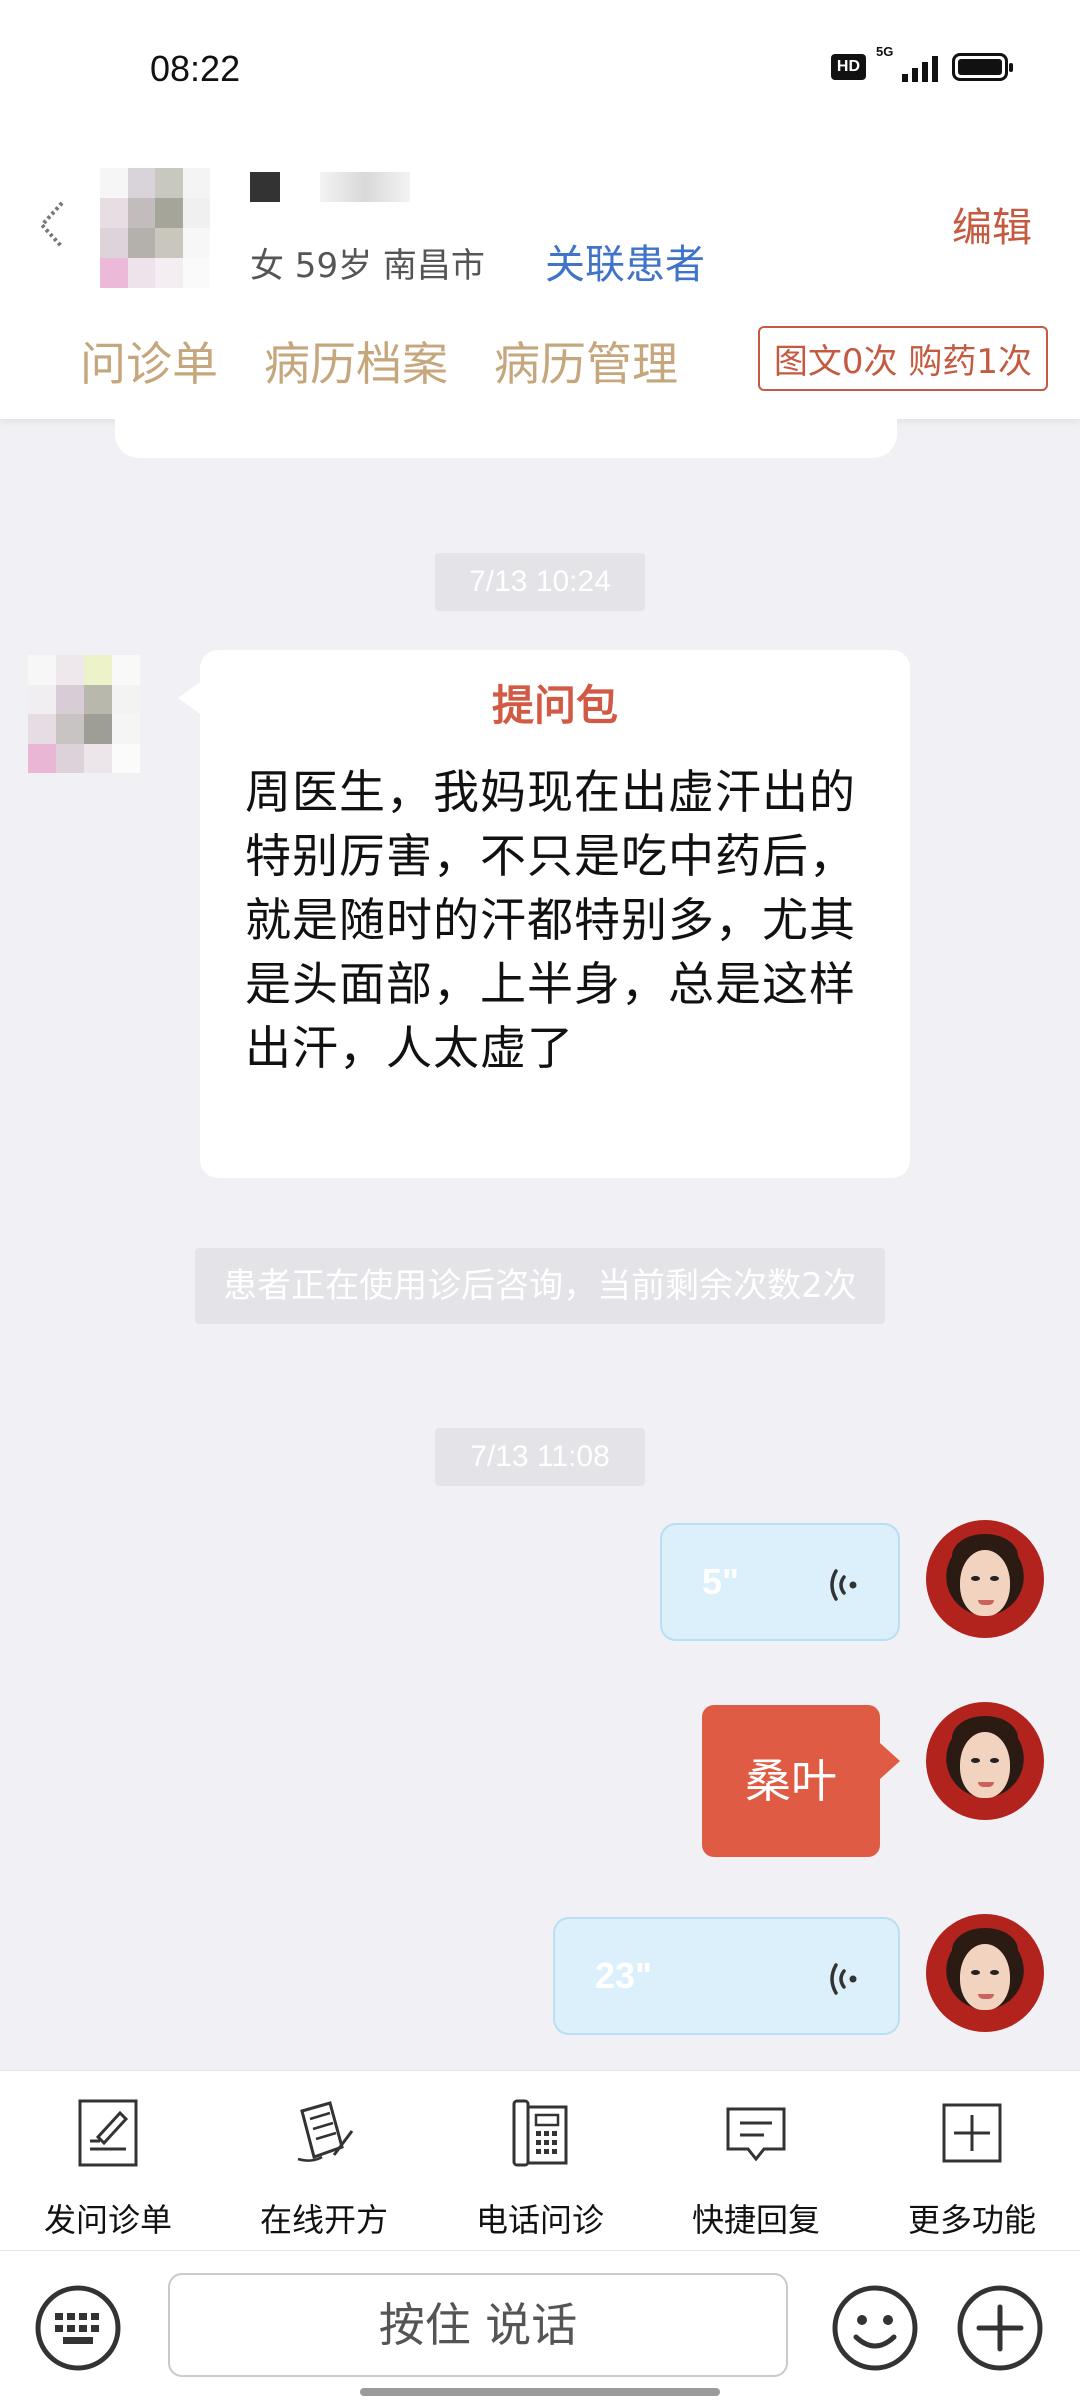  Describe the element at coordinates (155, 228) in the screenshot. I see `patient-avatar` at that location.